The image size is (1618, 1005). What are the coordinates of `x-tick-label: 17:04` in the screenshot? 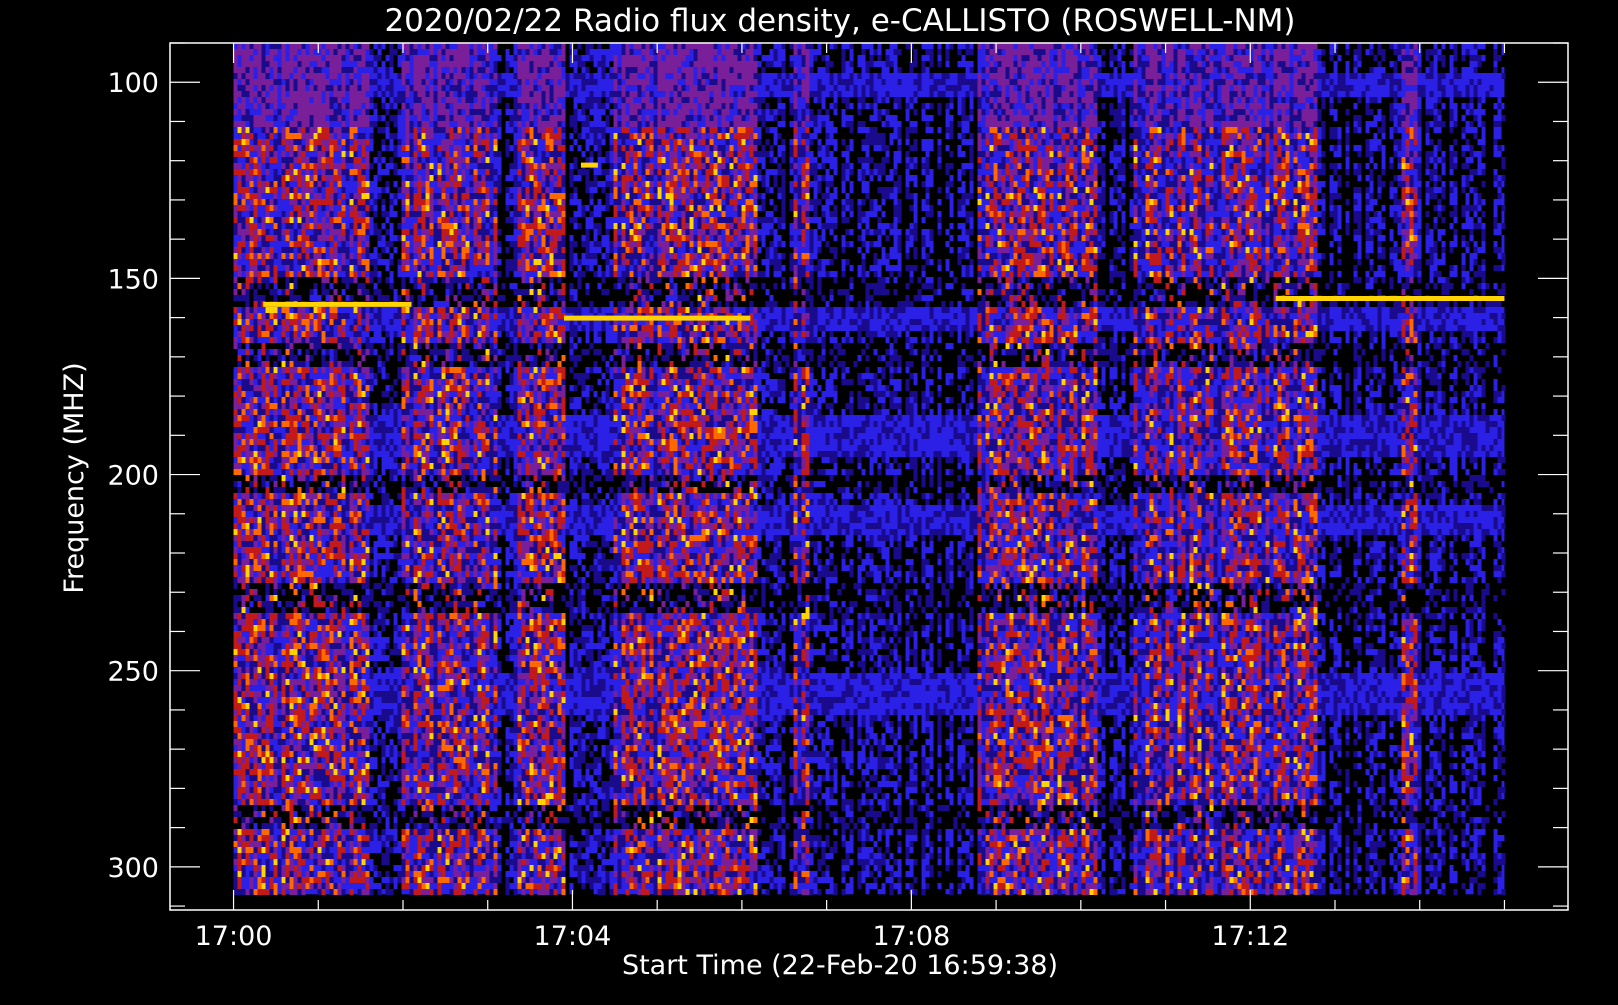 It's located at (573, 936).